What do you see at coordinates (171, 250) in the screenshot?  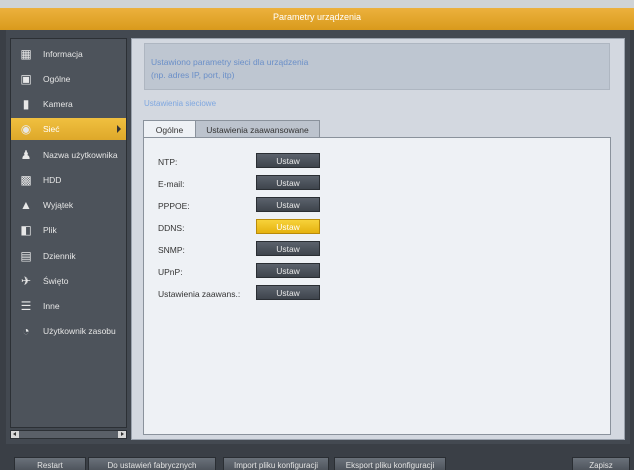 I see `snmp-label: SNMP:` at bounding box center [171, 250].